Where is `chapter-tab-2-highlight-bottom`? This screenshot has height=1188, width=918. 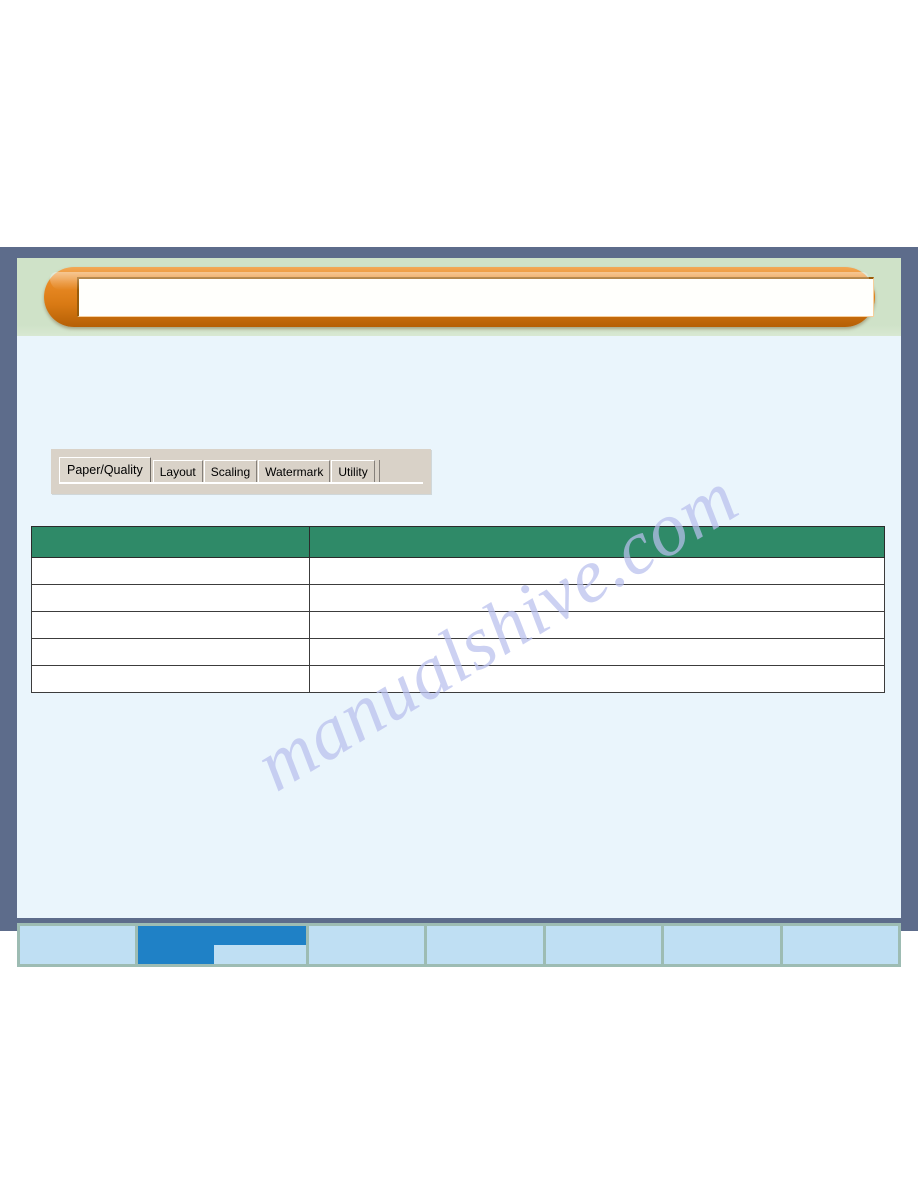 chapter-tab-2-highlight-bottom is located at coordinates (176, 954).